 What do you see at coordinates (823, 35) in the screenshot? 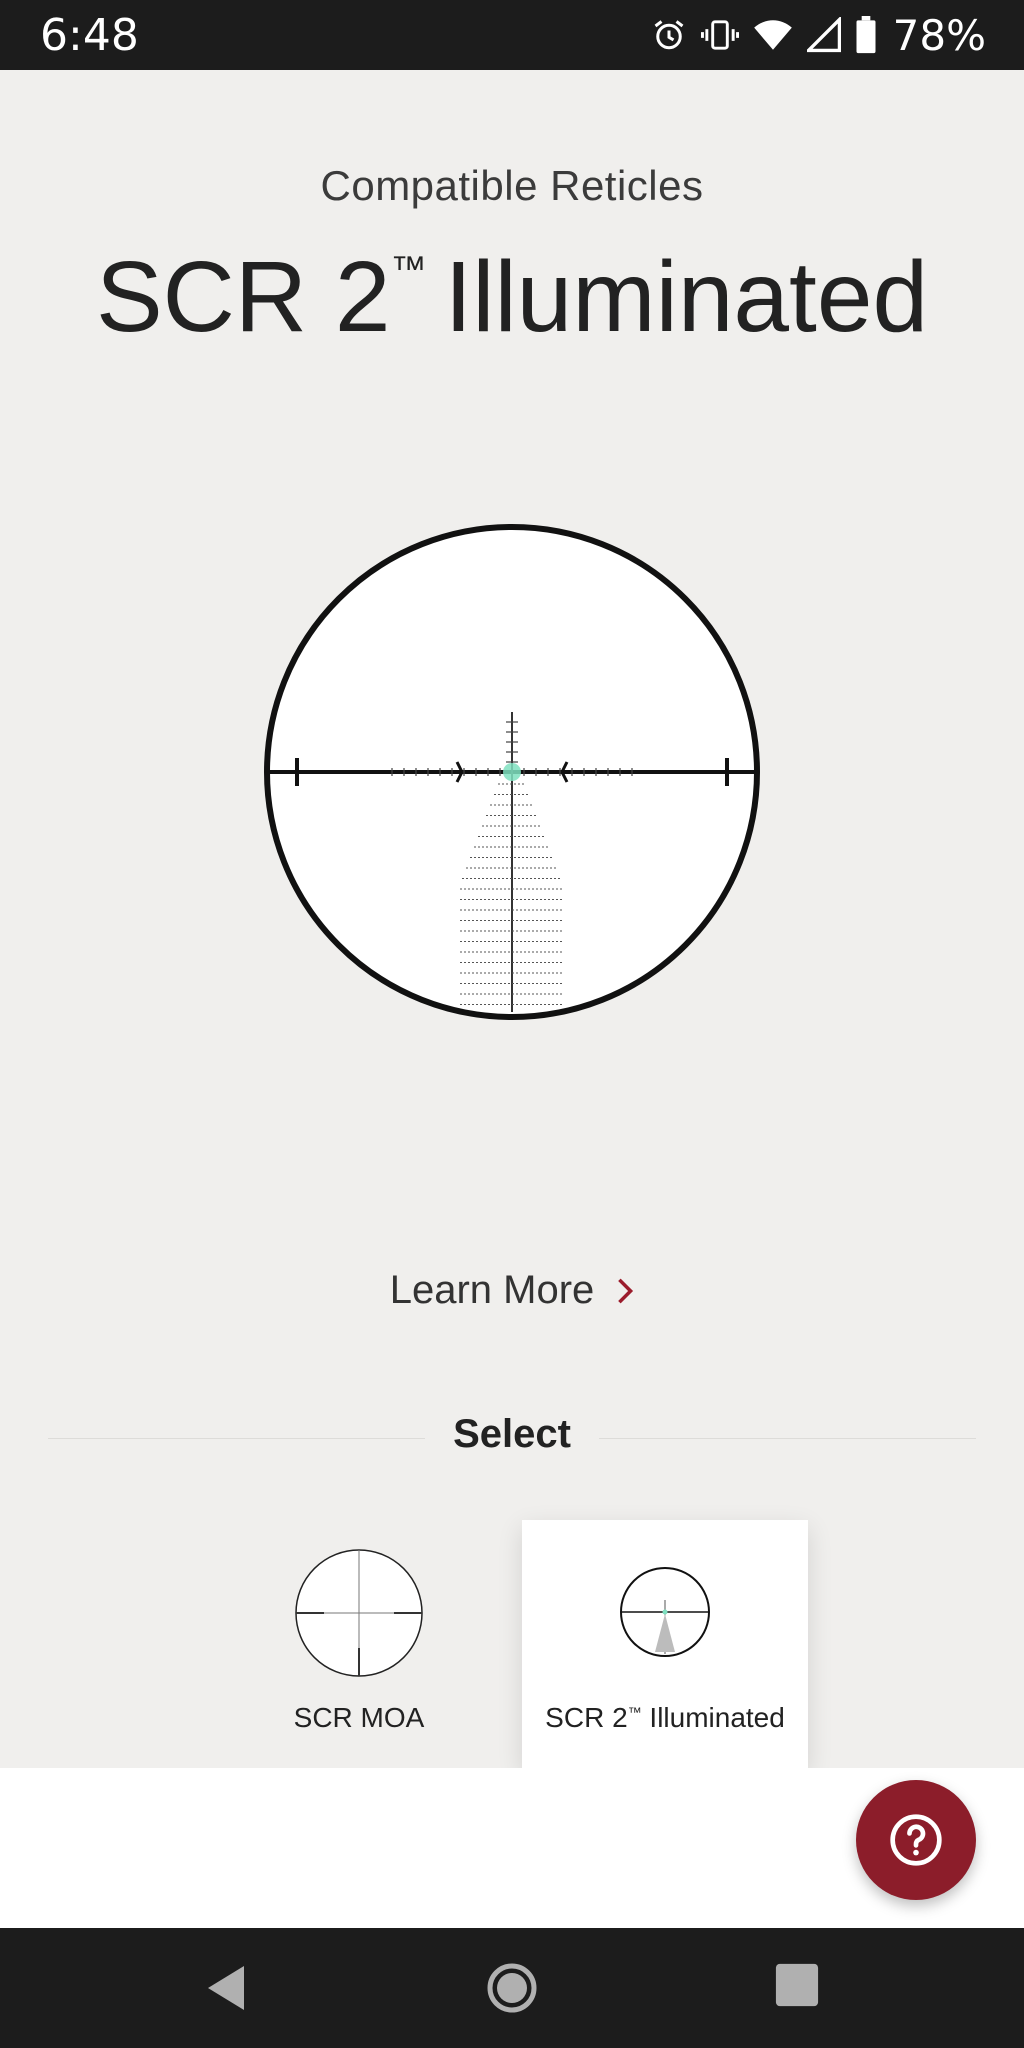
I see `cellular-signal-icon` at bounding box center [823, 35].